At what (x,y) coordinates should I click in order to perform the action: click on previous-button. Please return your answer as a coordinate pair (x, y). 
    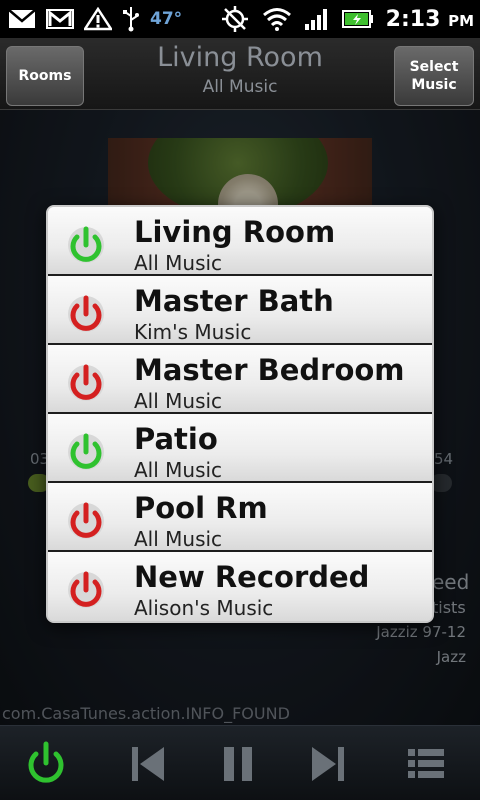
    Looking at the image, I should click on (148, 764).